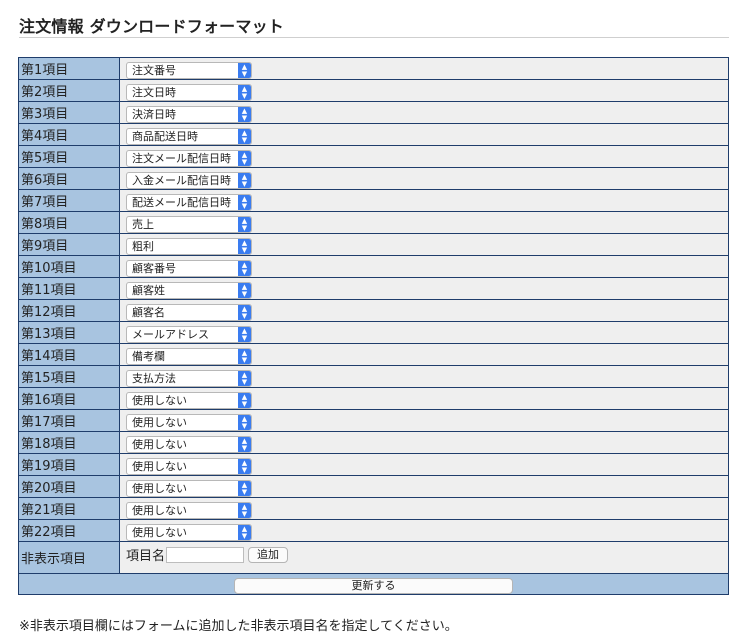 This screenshot has height=636, width=729. Describe the element at coordinates (148, 356) in the screenshot. I see `item-select-value: 備考欄` at that location.